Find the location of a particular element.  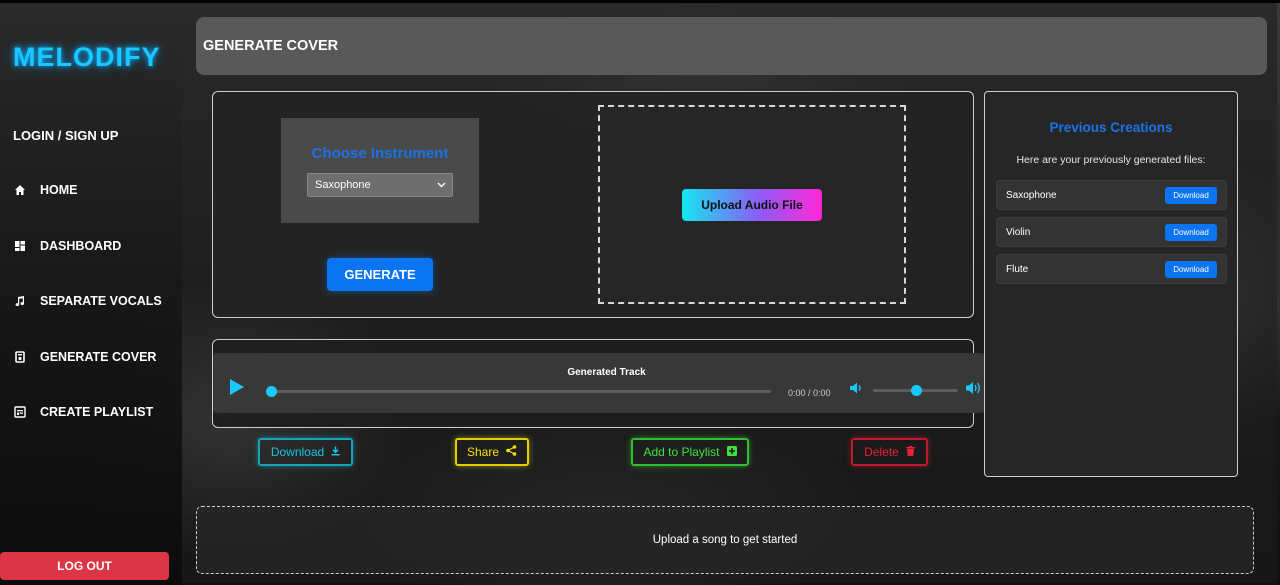

page-title: GENERATE COVER is located at coordinates (271, 46).